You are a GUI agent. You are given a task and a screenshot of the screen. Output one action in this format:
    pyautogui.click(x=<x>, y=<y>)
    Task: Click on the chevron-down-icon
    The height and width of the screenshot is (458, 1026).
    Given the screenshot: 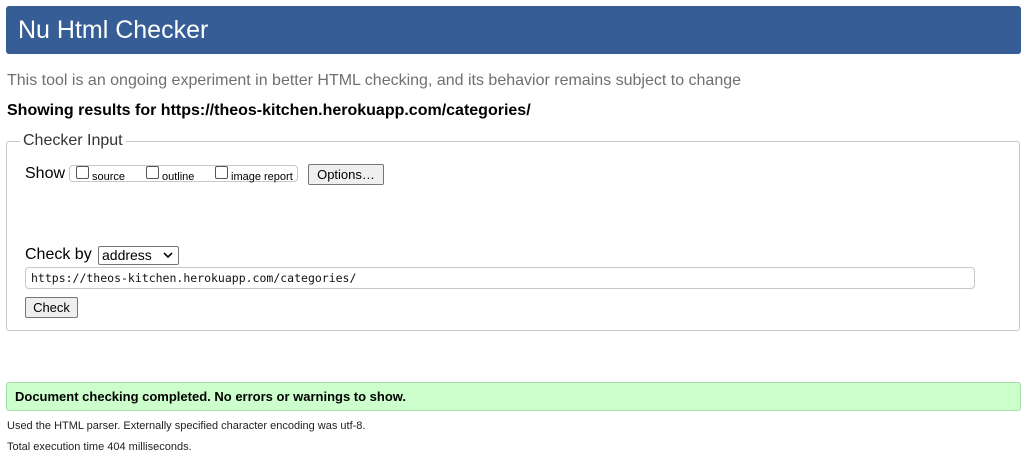 What is the action you would take?
    pyautogui.click(x=168, y=258)
    